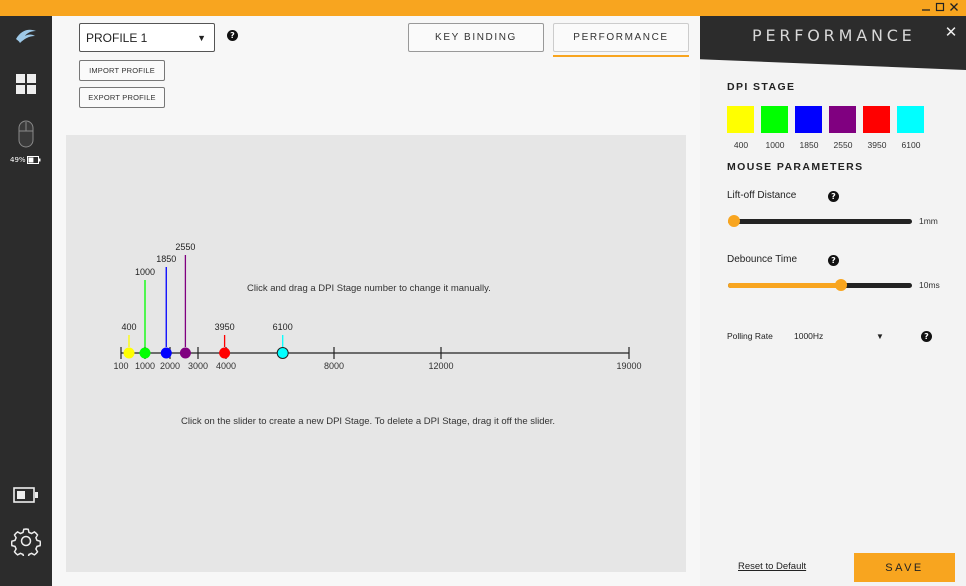 Image resolution: width=966 pixels, height=586 pixels. I want to click on tab-key-binding: KEY BINDING, so click(476, 37).